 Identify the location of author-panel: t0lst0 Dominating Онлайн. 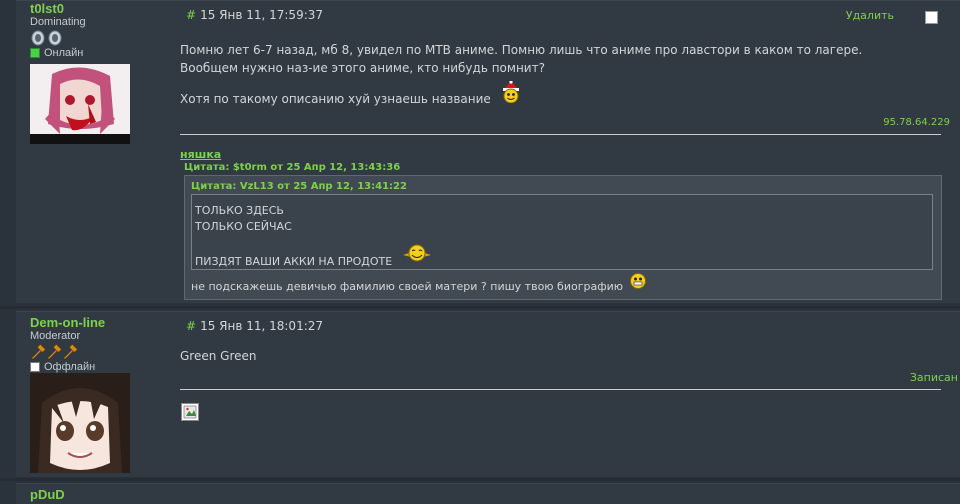
(100, 30).